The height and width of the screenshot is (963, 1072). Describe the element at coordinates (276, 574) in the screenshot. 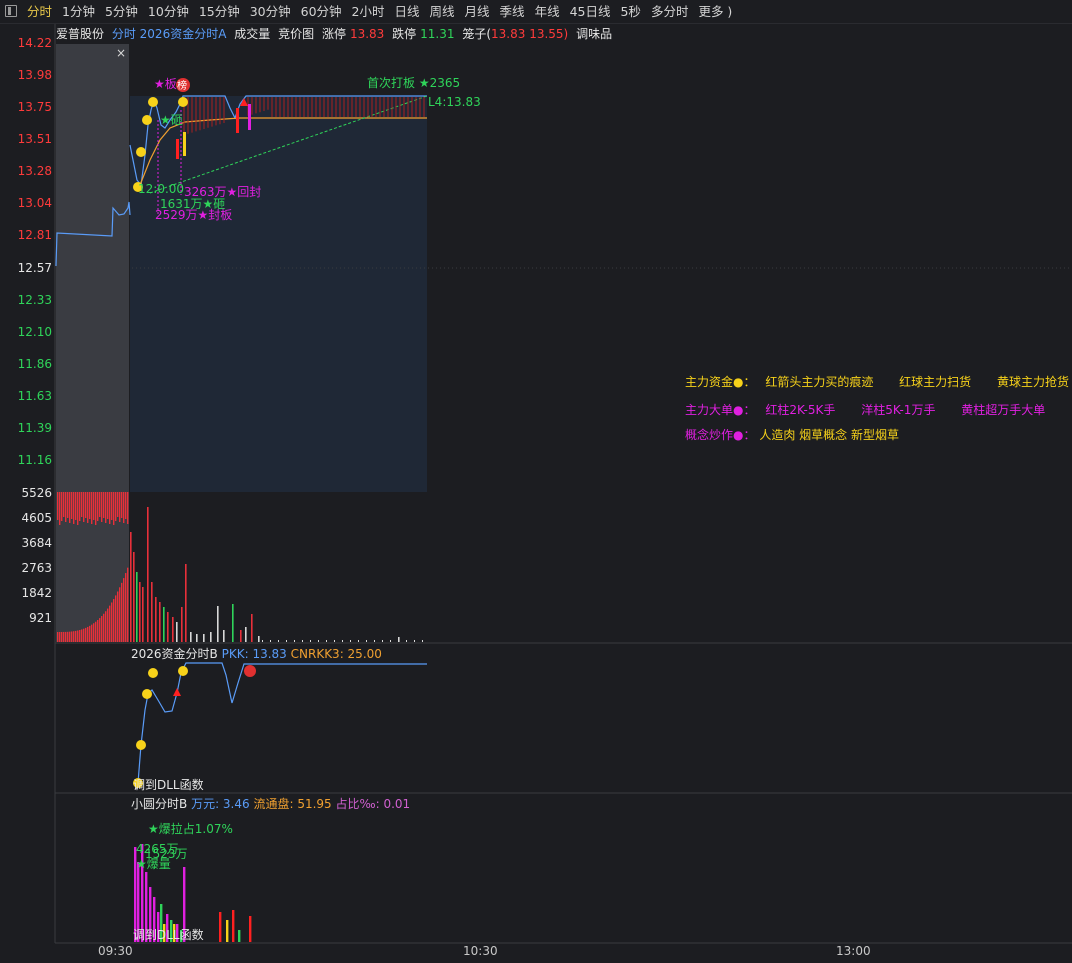

I see `session-volume-bars` at that location.